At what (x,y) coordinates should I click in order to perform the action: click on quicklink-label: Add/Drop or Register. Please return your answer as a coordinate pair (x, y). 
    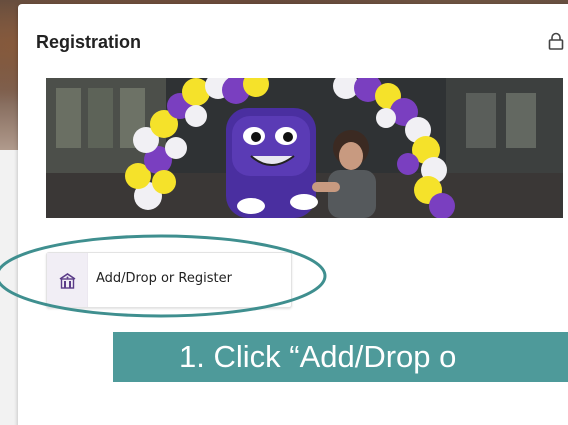
    Looking at the image, I should click on (164, 278).